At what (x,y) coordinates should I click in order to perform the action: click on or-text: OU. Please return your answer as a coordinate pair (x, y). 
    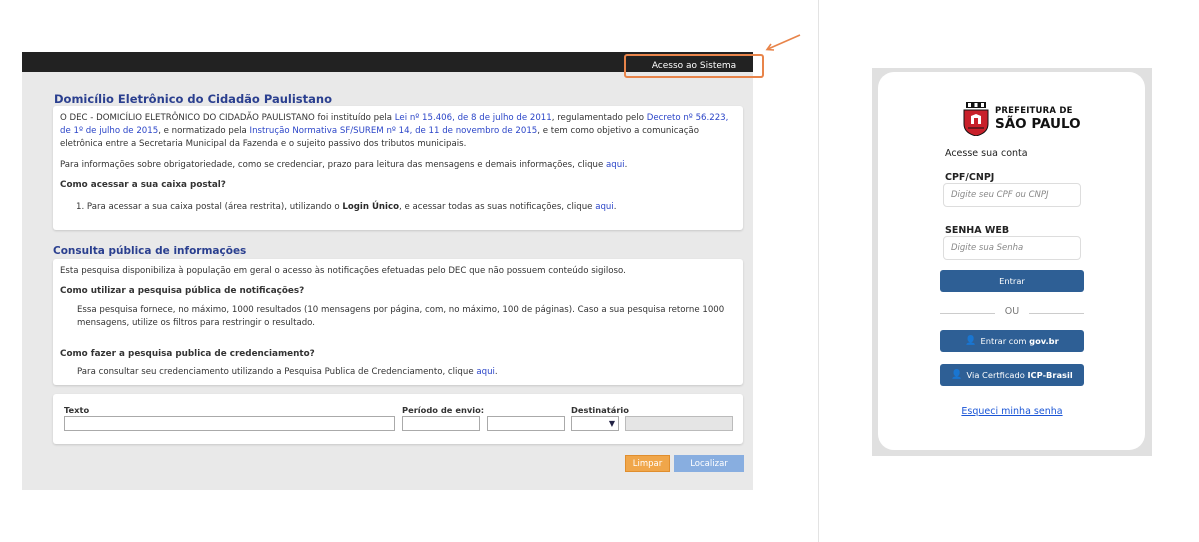
    Looking at the image, I should click on (1012, 311).